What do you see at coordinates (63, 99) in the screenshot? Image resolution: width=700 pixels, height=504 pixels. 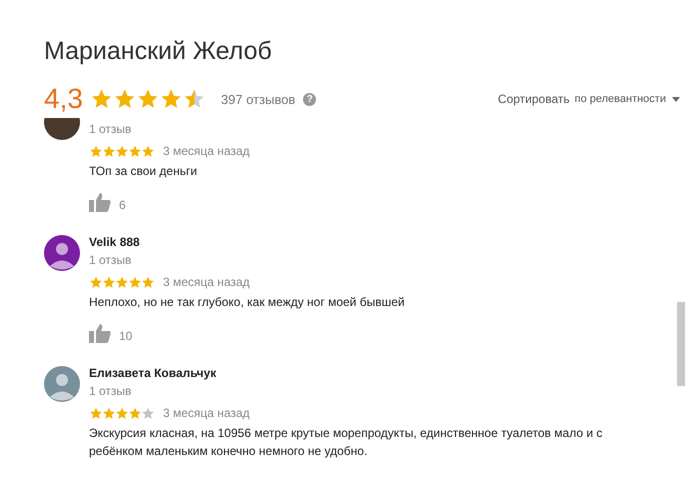 I see `rating-value: 4,3` at bounding box center [63, 99].